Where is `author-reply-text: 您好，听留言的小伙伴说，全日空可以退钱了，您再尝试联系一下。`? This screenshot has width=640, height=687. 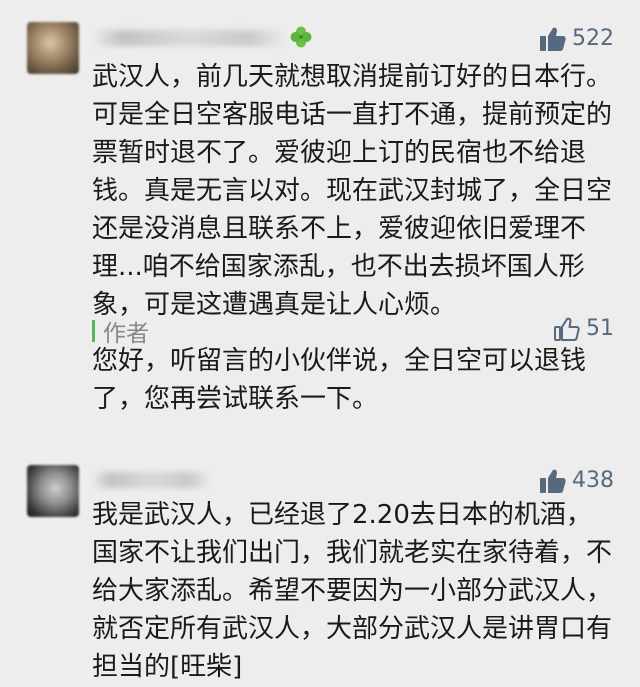
author-reply-text: 您好，听留言的小伙伴说，全日空可以退钱了，您再尝试联系一下。 is located at coordinates (339, 380).